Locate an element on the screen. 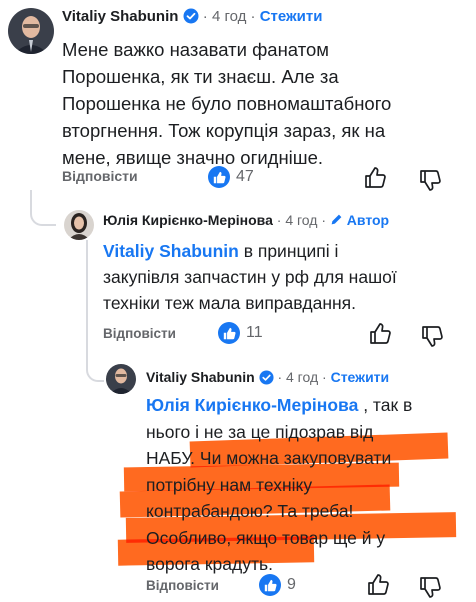 The height and width of the screenshot is (602, 476). author-name: Юлія Кирієнко-Мерінова is located at coordinates (188, 220).